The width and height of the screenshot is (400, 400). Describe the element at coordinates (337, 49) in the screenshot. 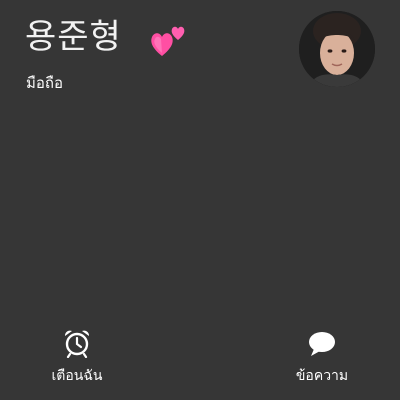

I see `caller-avatar` at that location.